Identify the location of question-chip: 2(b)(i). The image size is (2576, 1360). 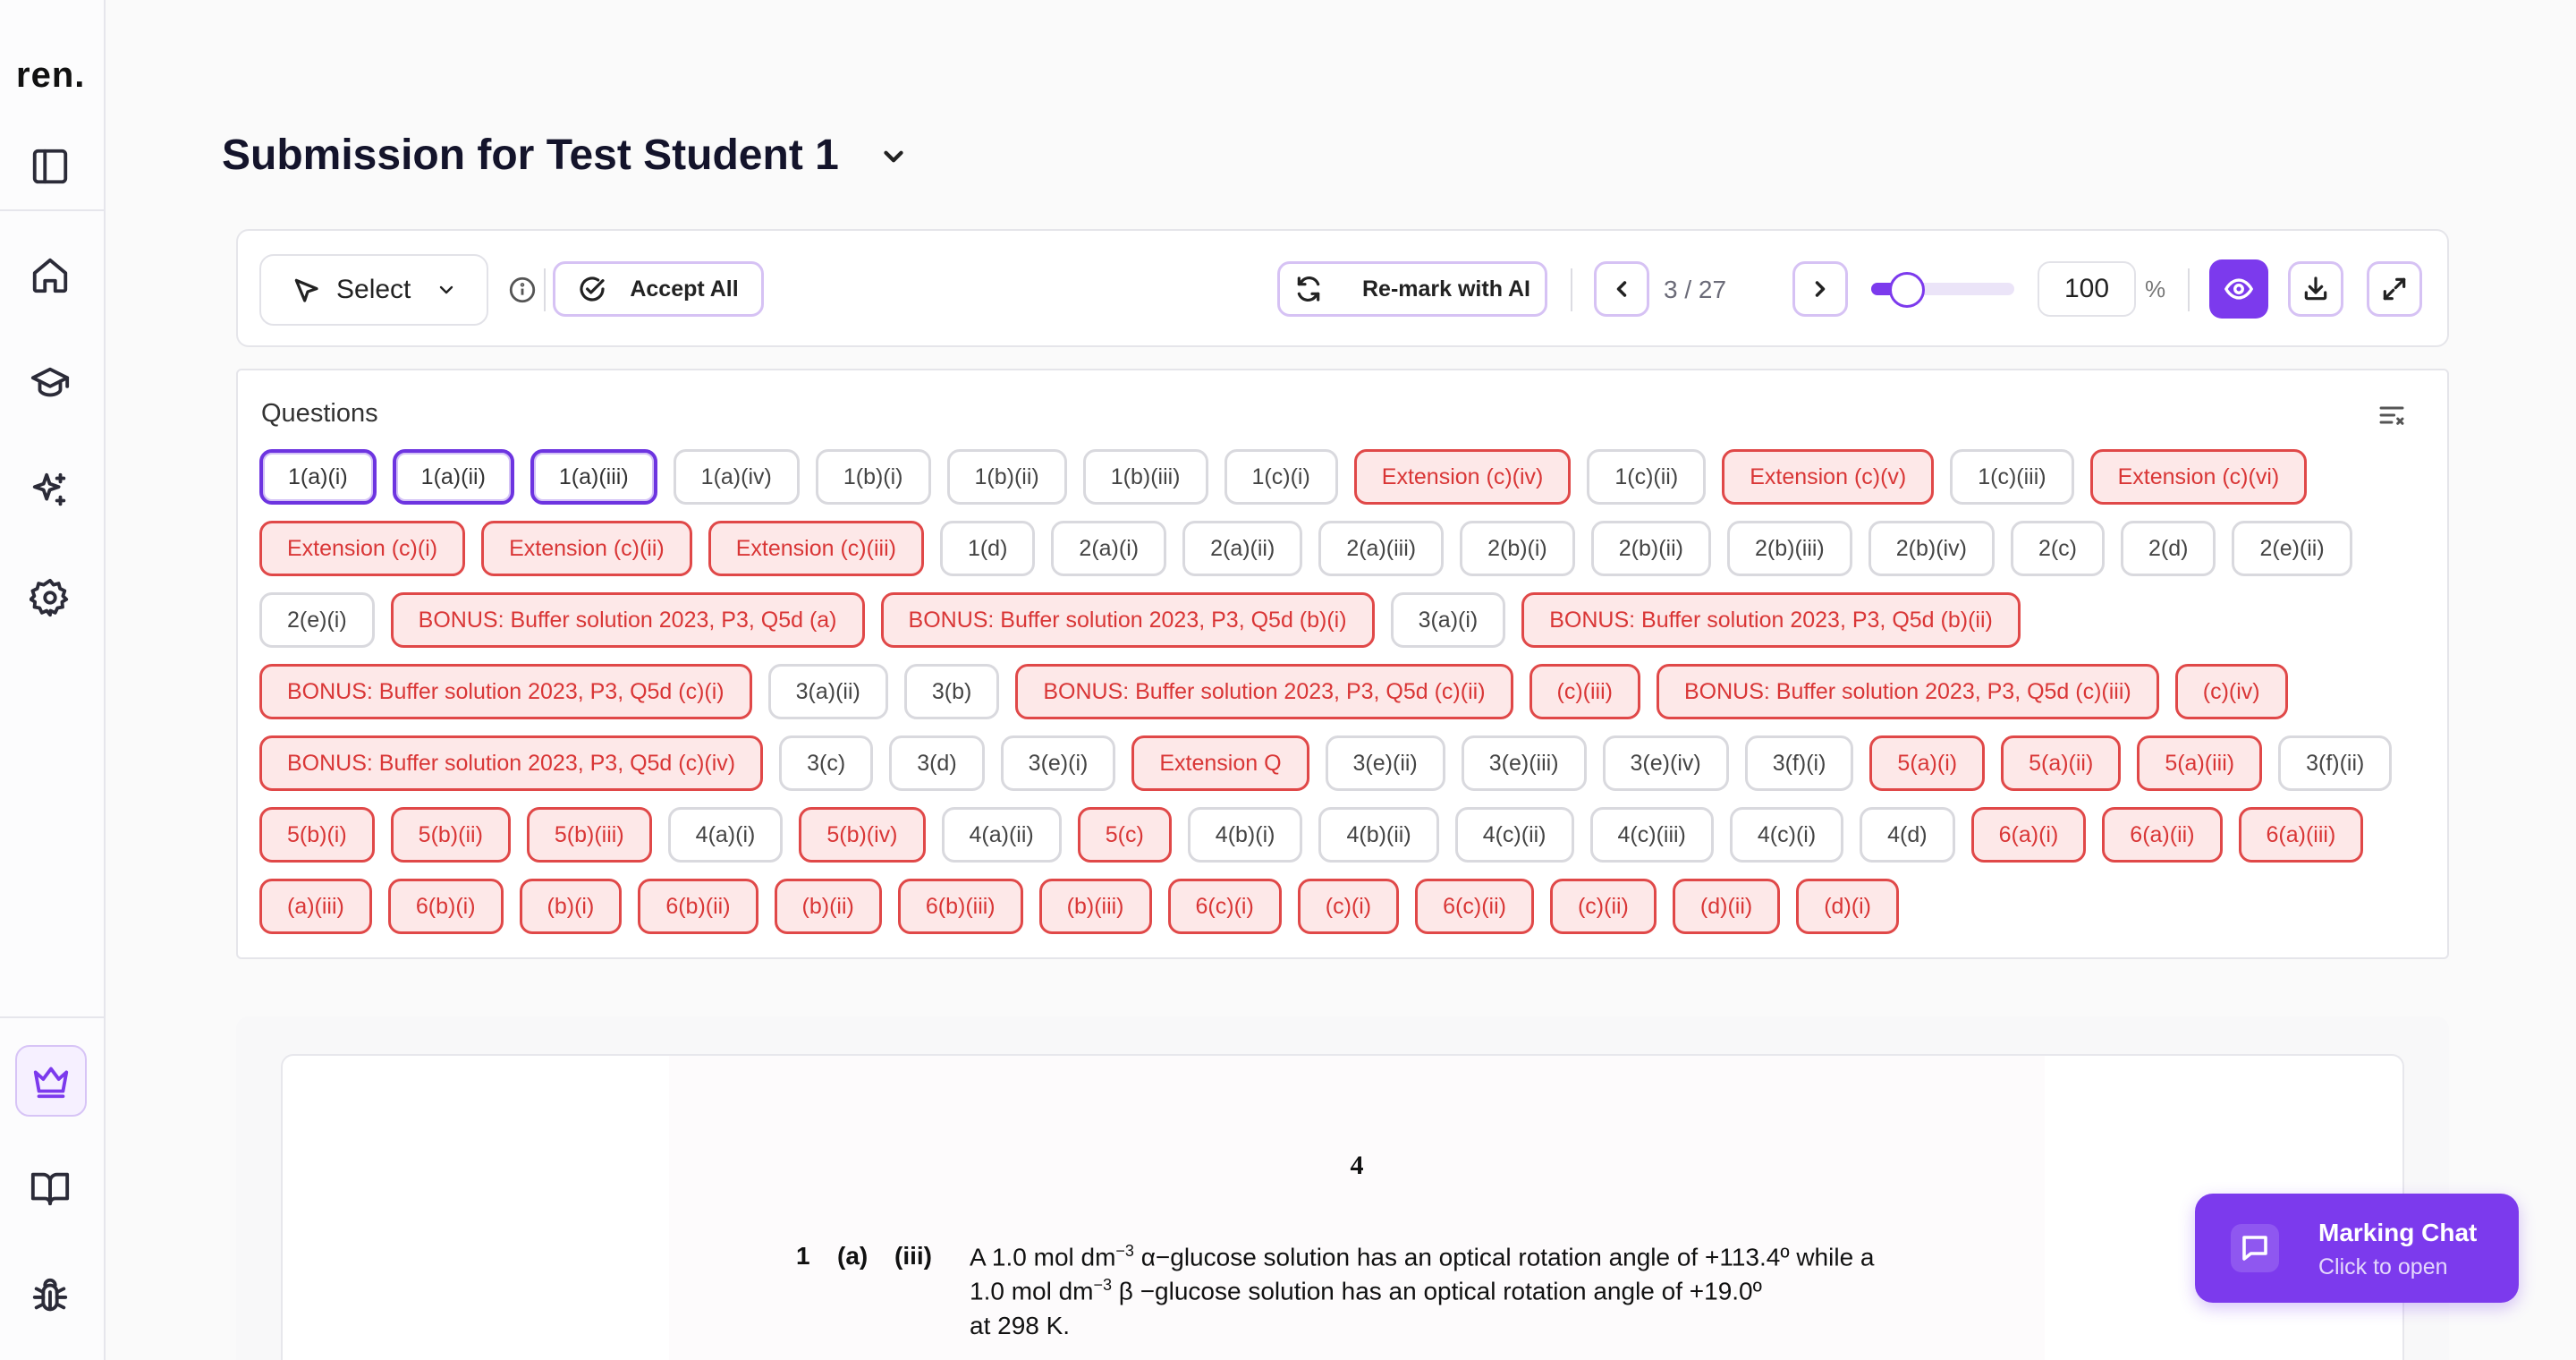
(1517, 548).